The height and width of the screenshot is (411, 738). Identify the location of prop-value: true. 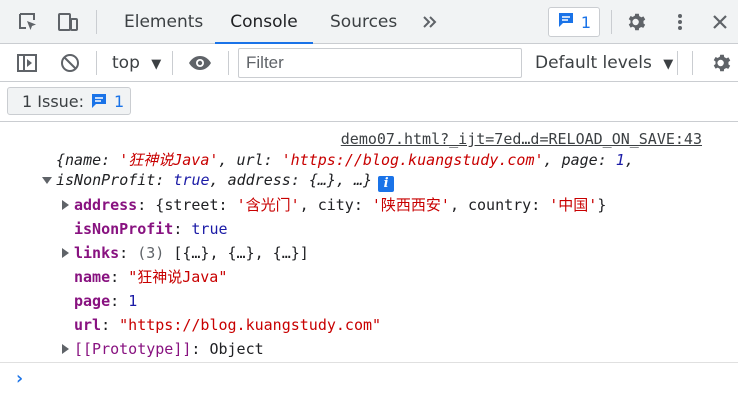
(209, 229).